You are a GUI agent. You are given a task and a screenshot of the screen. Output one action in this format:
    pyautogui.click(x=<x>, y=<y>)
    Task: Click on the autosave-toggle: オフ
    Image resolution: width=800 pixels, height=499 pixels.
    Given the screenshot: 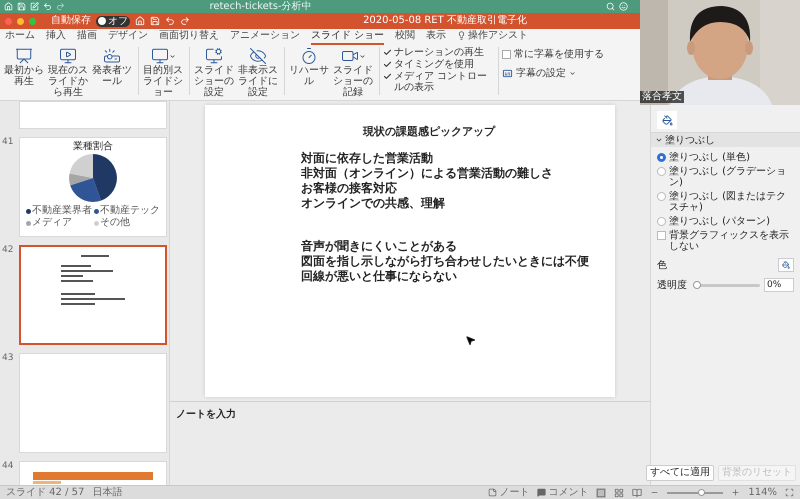 What is the action you would take?
    pyautogui.click(x=113, y=21)
    